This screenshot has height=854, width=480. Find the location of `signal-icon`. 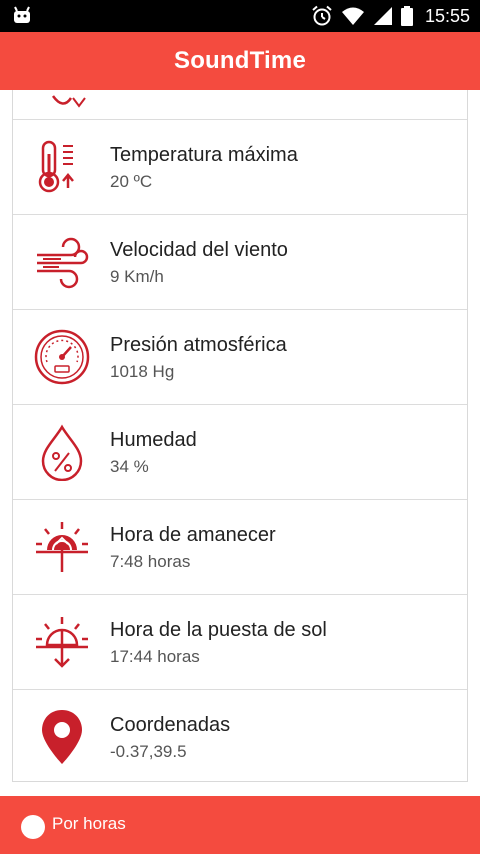

signal-icon is located at coordinates (382, 16).